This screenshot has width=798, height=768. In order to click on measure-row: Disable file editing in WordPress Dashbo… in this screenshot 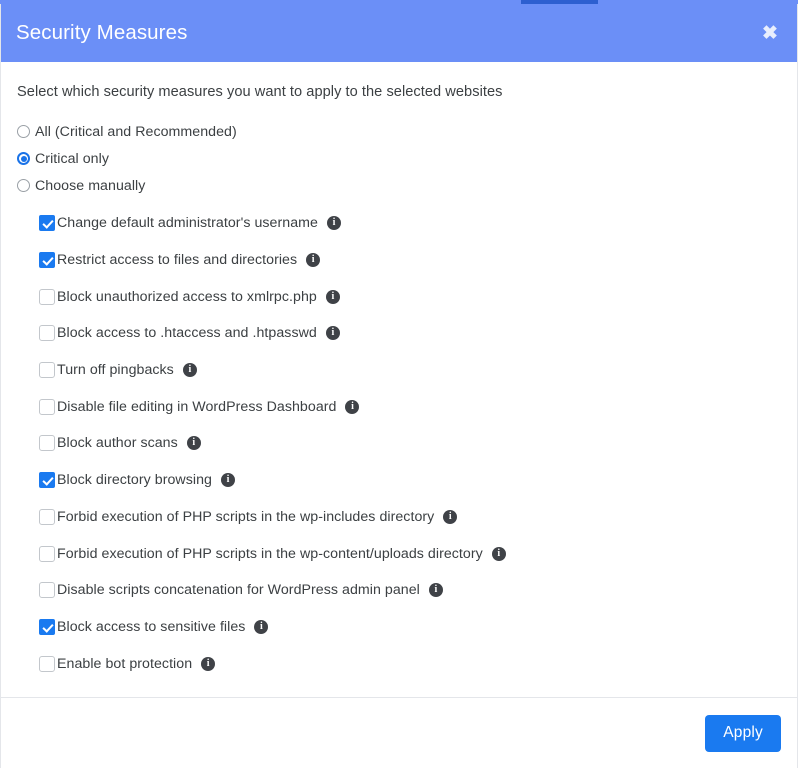, I will do `click(410, 406)`.